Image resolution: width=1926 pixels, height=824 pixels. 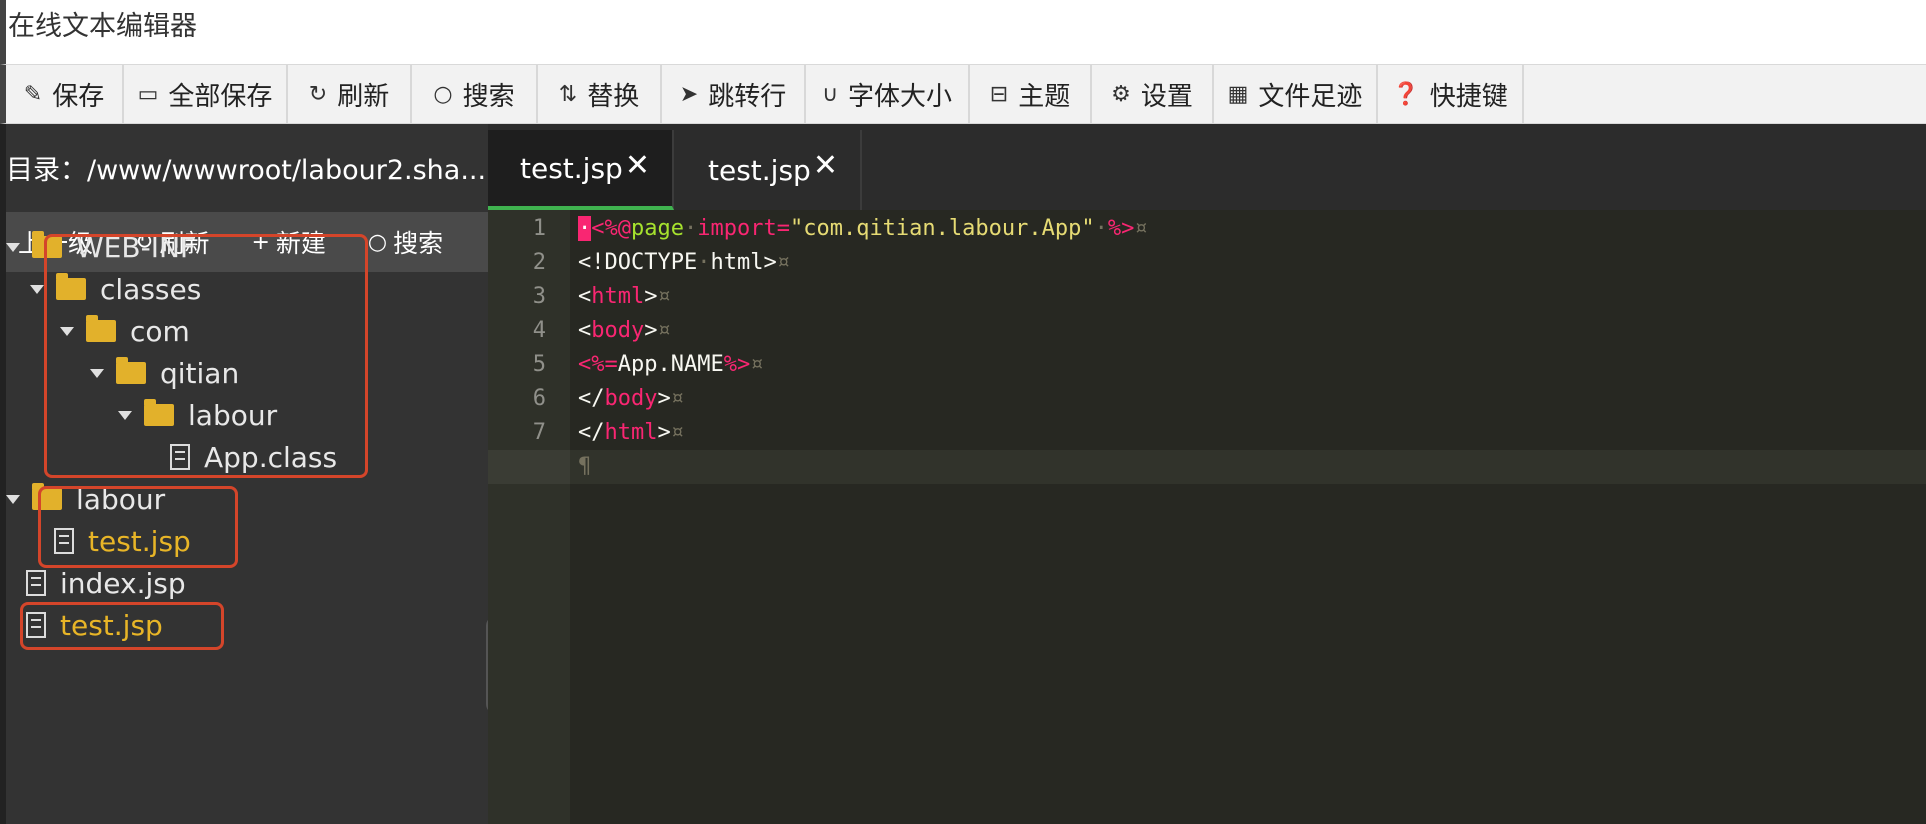 I want to click on active-line-gutter, so click(x=529, y=467).